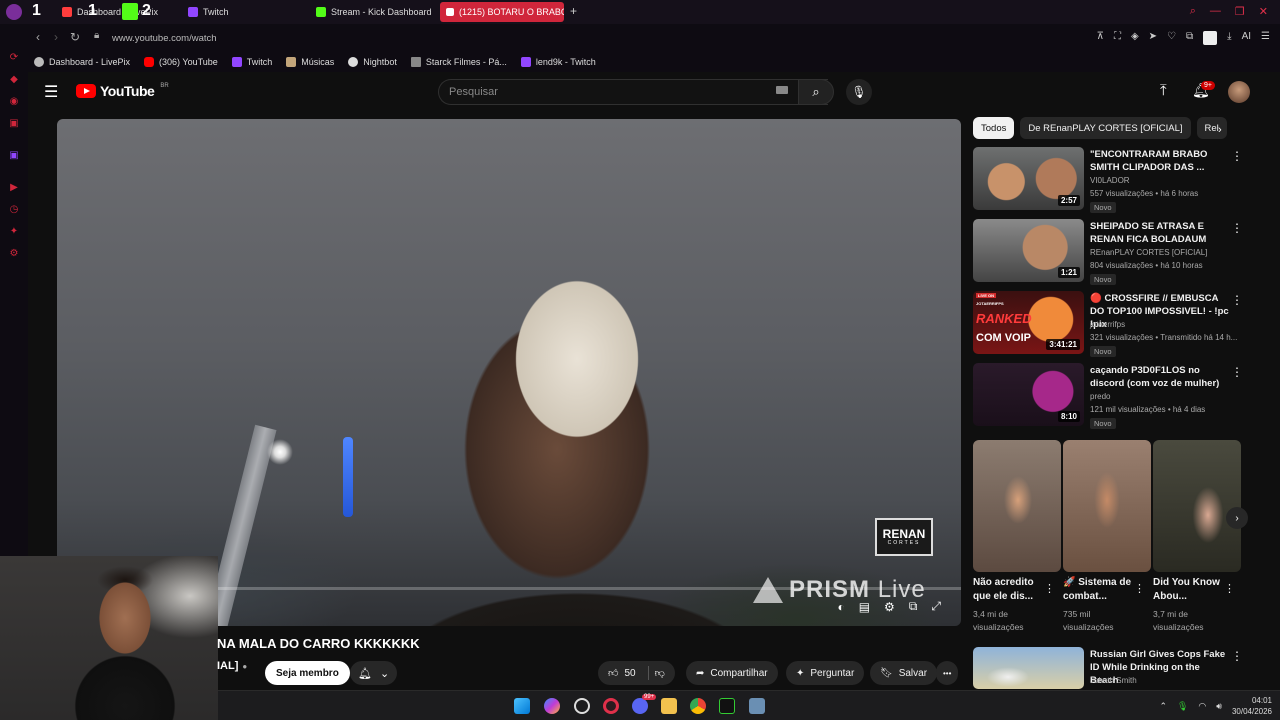  What do you see at coordinates (310, 62) in the screenshot?
I see `bookmark-item: Músicas` at bounding box center [310, 62].